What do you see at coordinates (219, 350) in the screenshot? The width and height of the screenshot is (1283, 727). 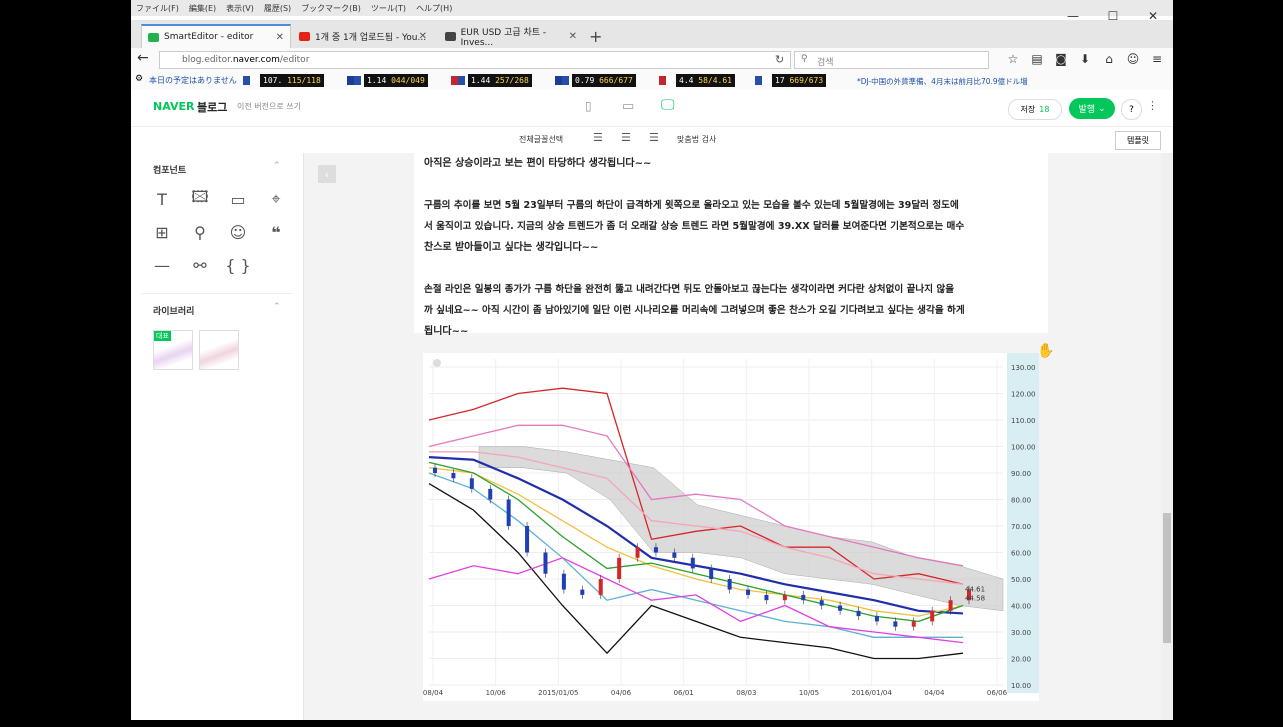 I see `library-thumbnail` at bounding box center [219, 350].